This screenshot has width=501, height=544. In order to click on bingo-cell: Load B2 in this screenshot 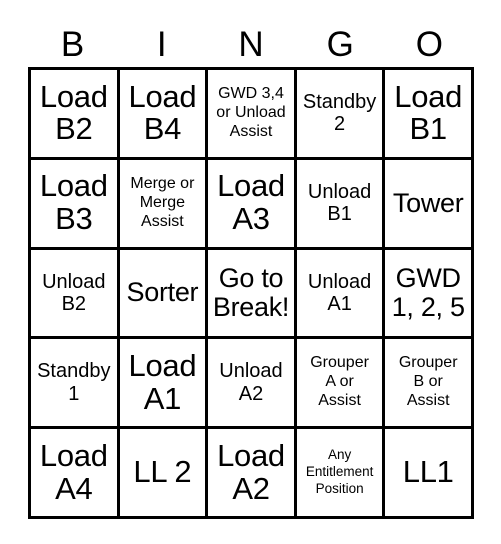, I will do `click(75, 115)`.